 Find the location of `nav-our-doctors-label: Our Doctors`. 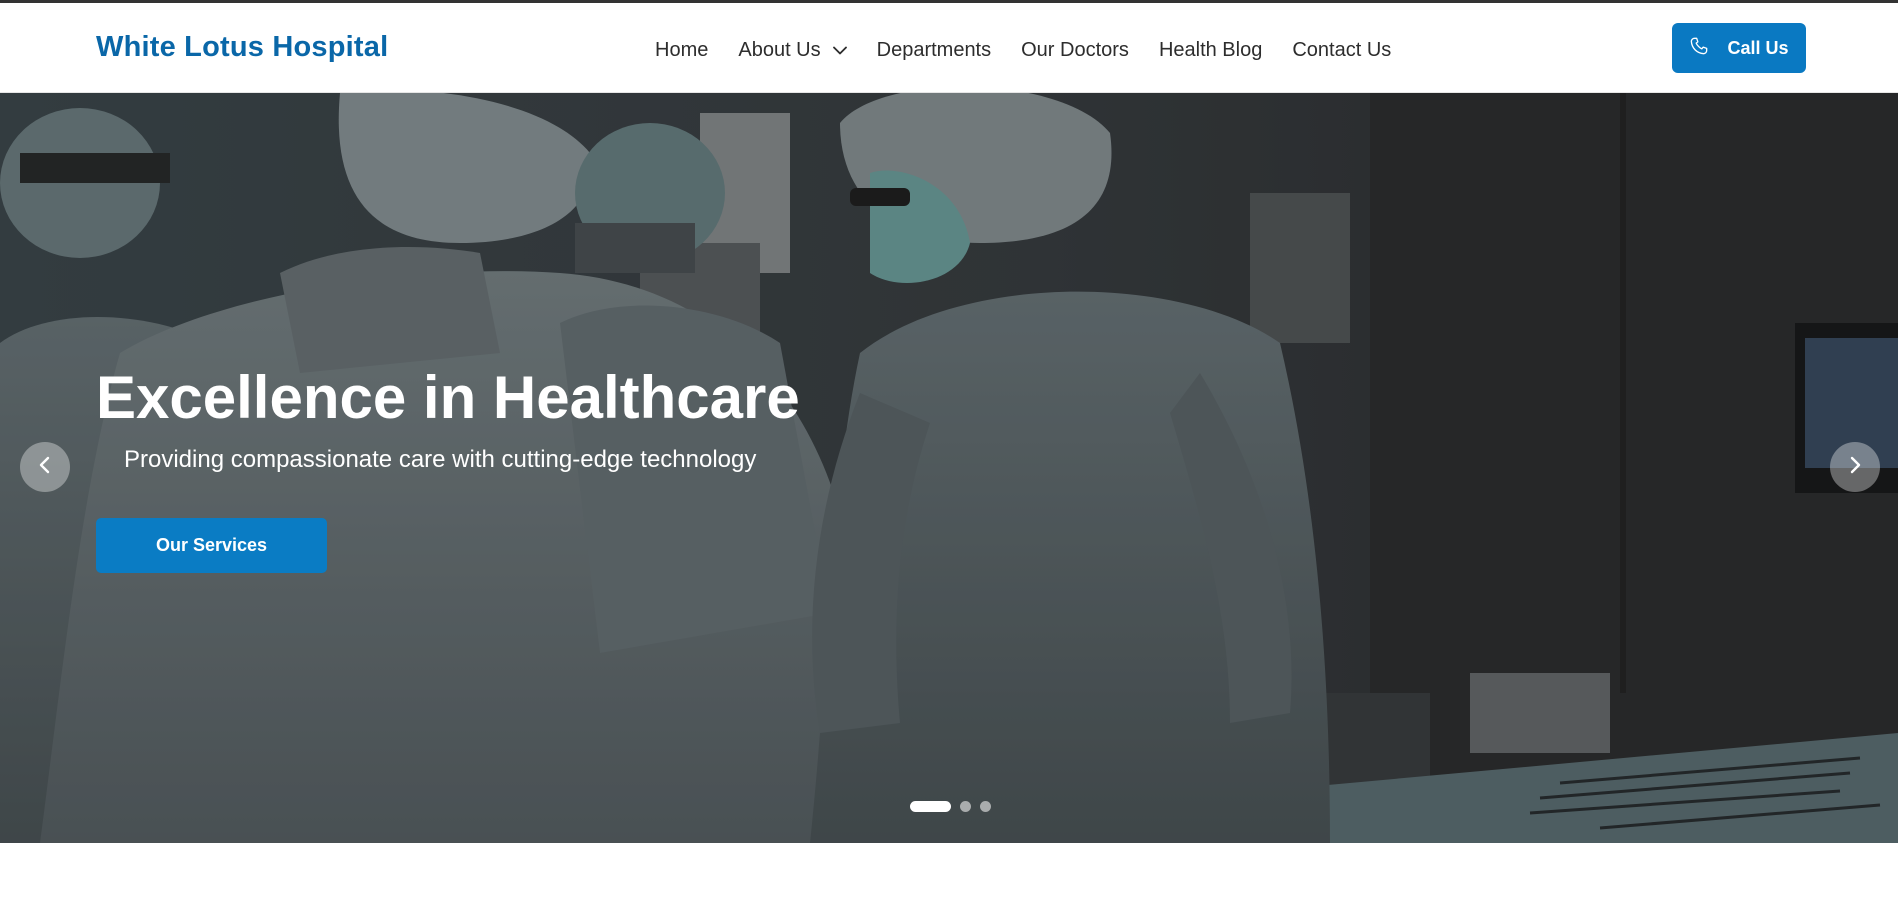

nav-our-doctors-label: Our Doctors is located at coordinates (1075, 50).